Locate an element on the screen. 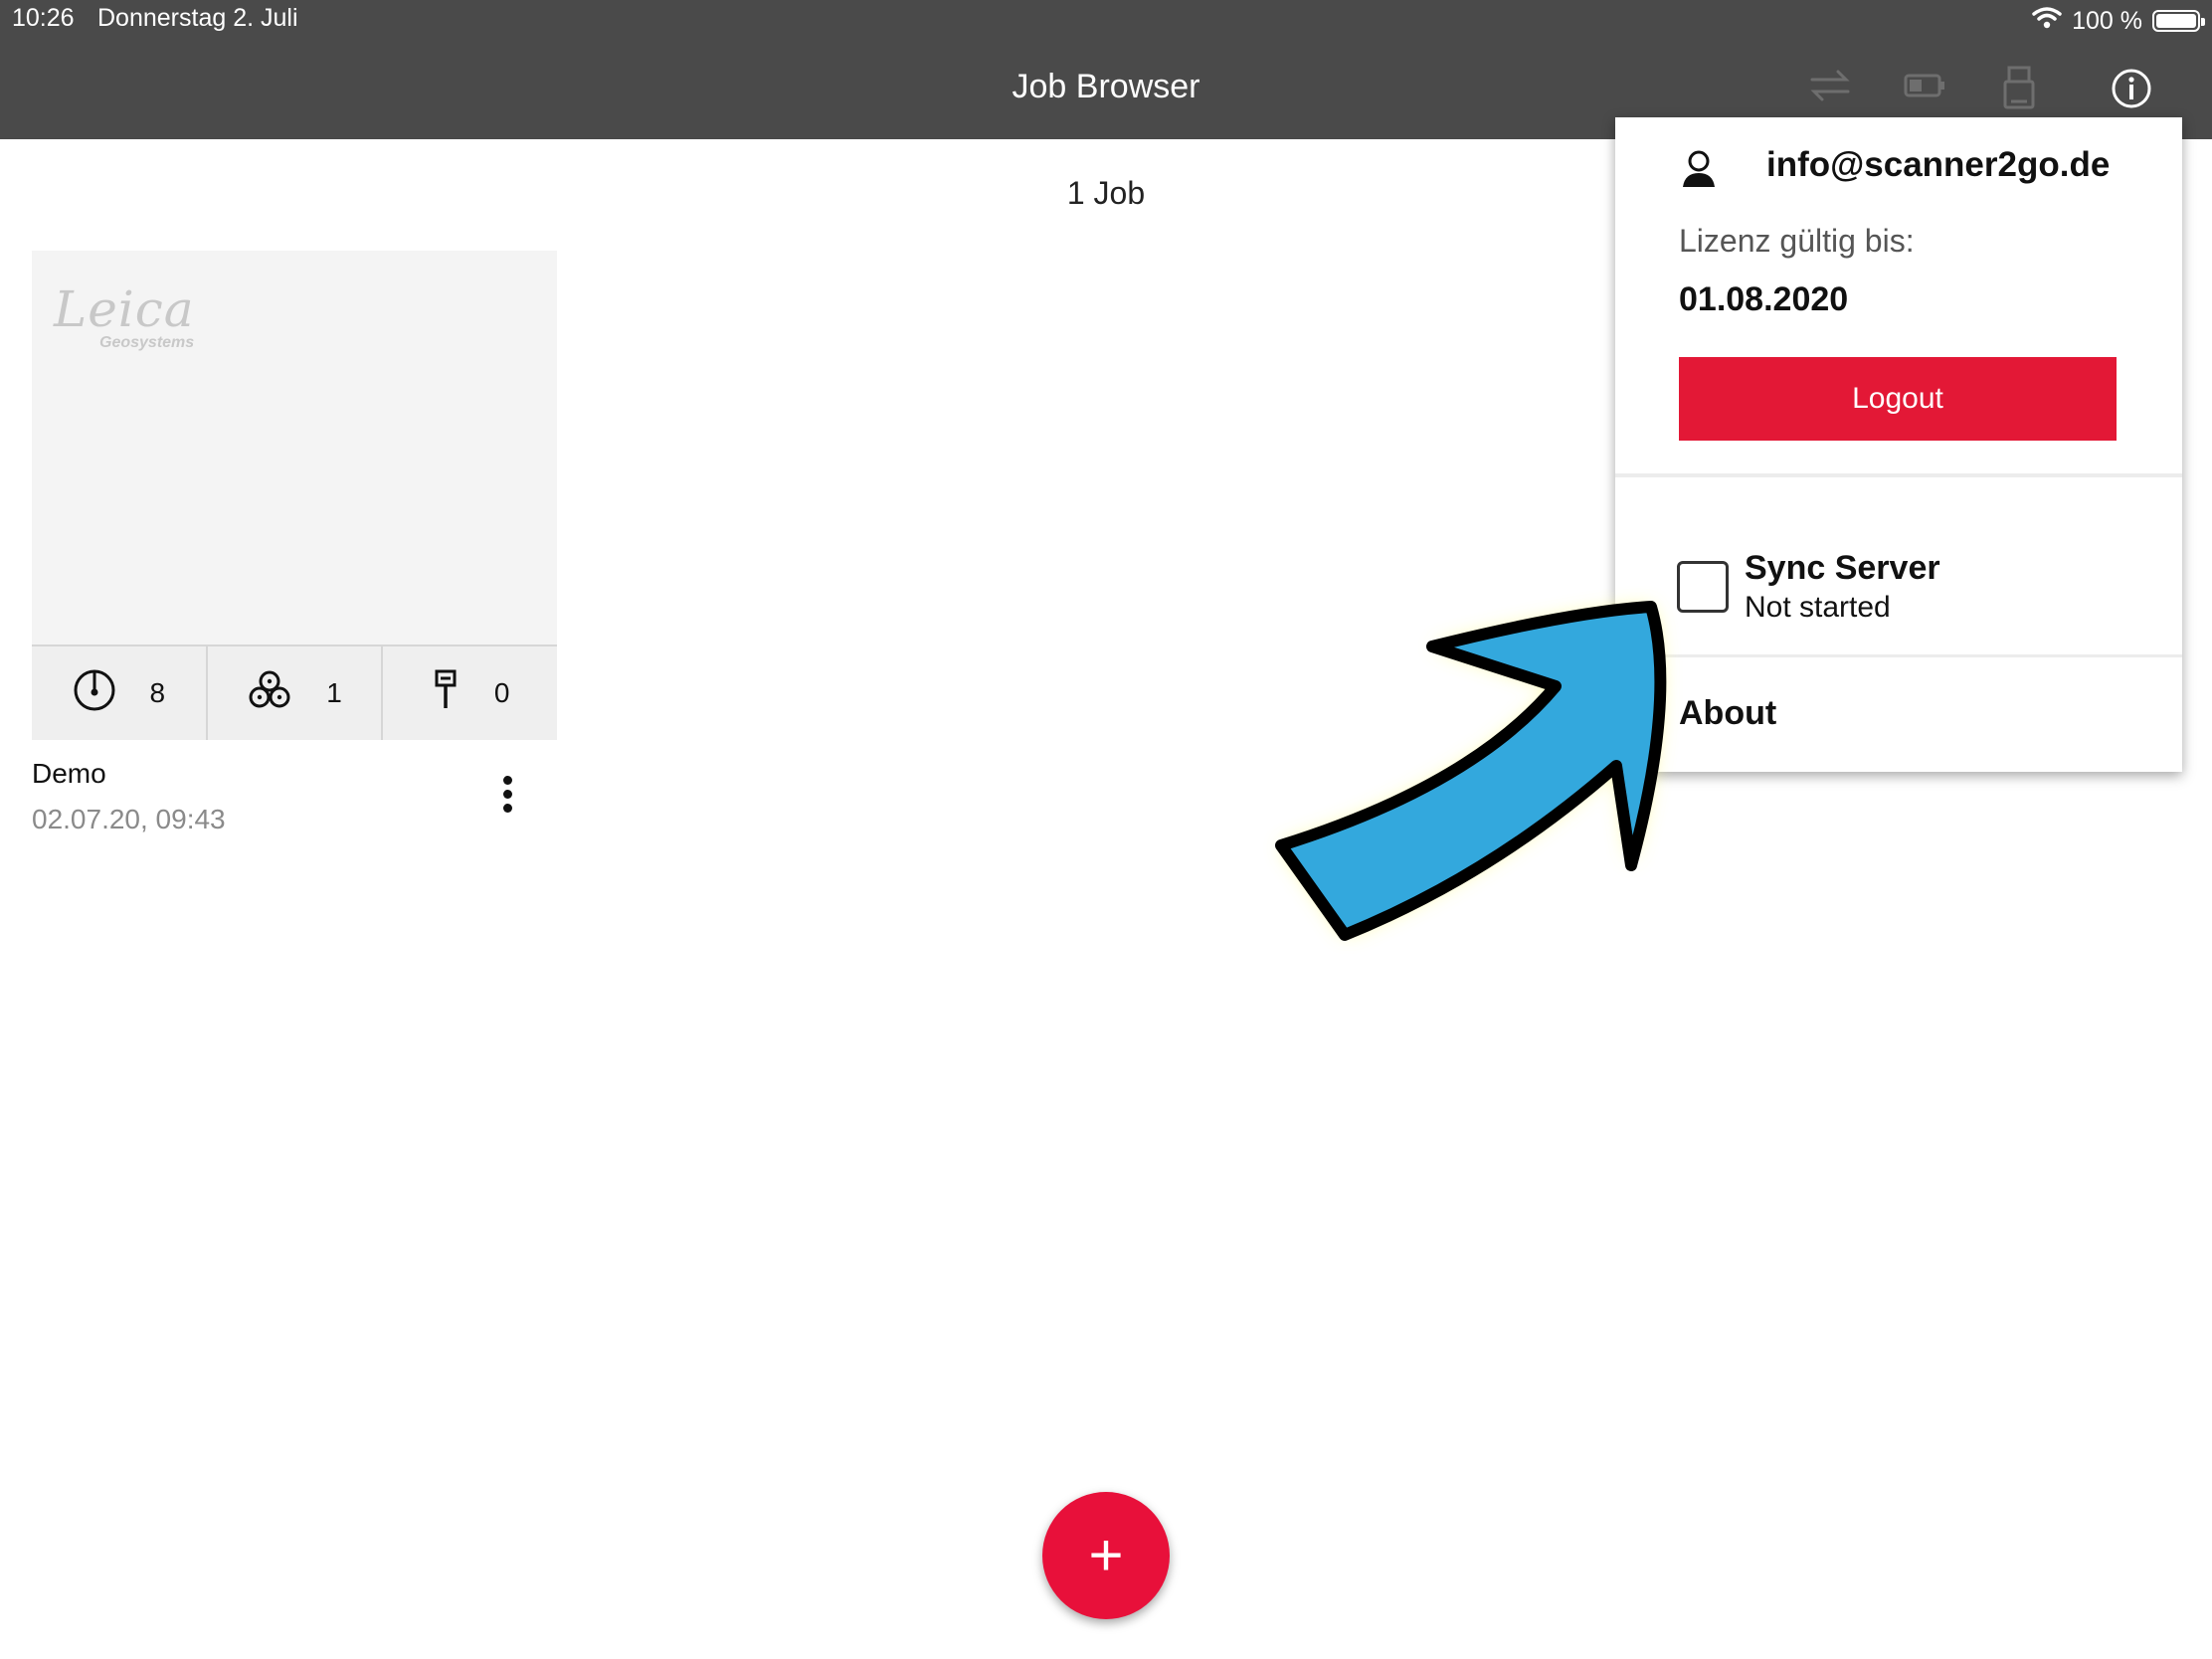  stat-setups-value: 8 is located at coordinates (157, 692).